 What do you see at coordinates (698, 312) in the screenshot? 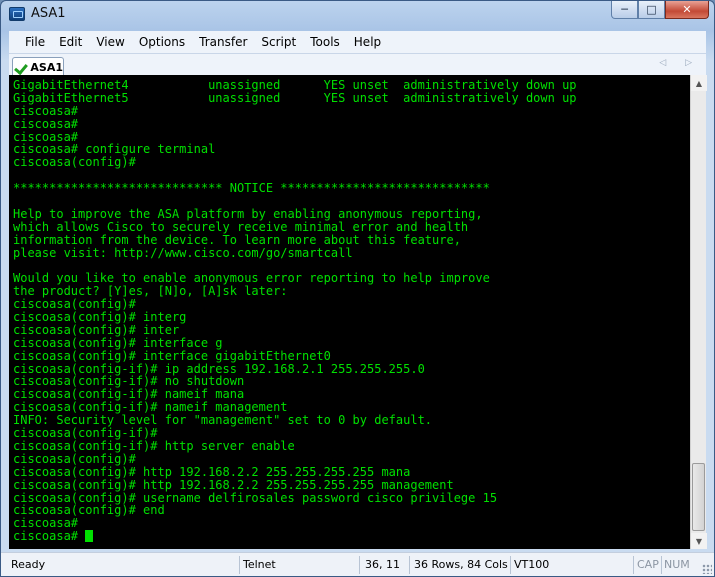
I see `vertical-scrollbar: ▲ ▼` at bounding box center [698, 312].